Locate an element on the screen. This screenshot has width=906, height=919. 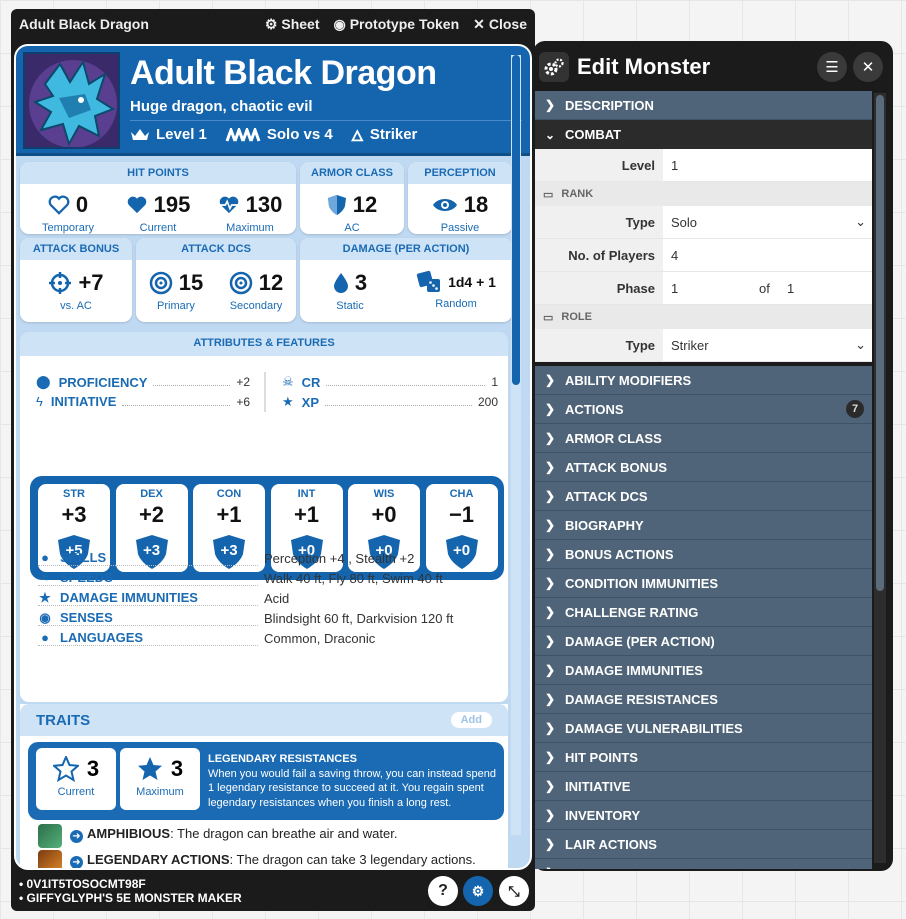
perception-card: PERCEPTION 18 Passive is located at coordinates (460, 198).